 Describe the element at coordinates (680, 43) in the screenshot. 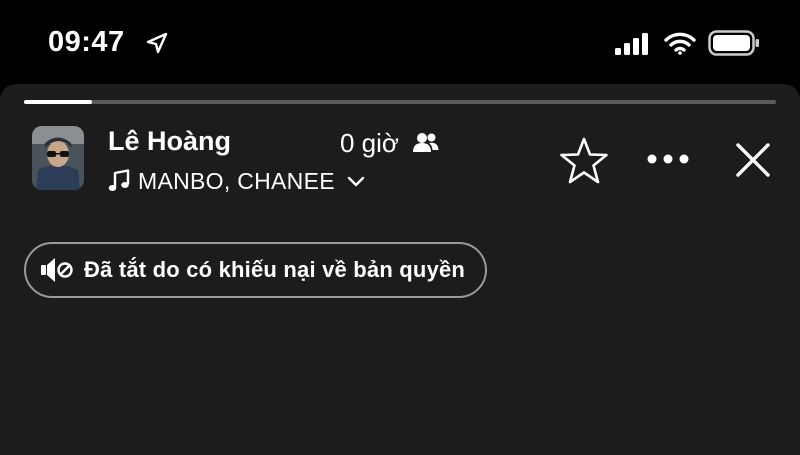

I see `wifi-icon` at that location.